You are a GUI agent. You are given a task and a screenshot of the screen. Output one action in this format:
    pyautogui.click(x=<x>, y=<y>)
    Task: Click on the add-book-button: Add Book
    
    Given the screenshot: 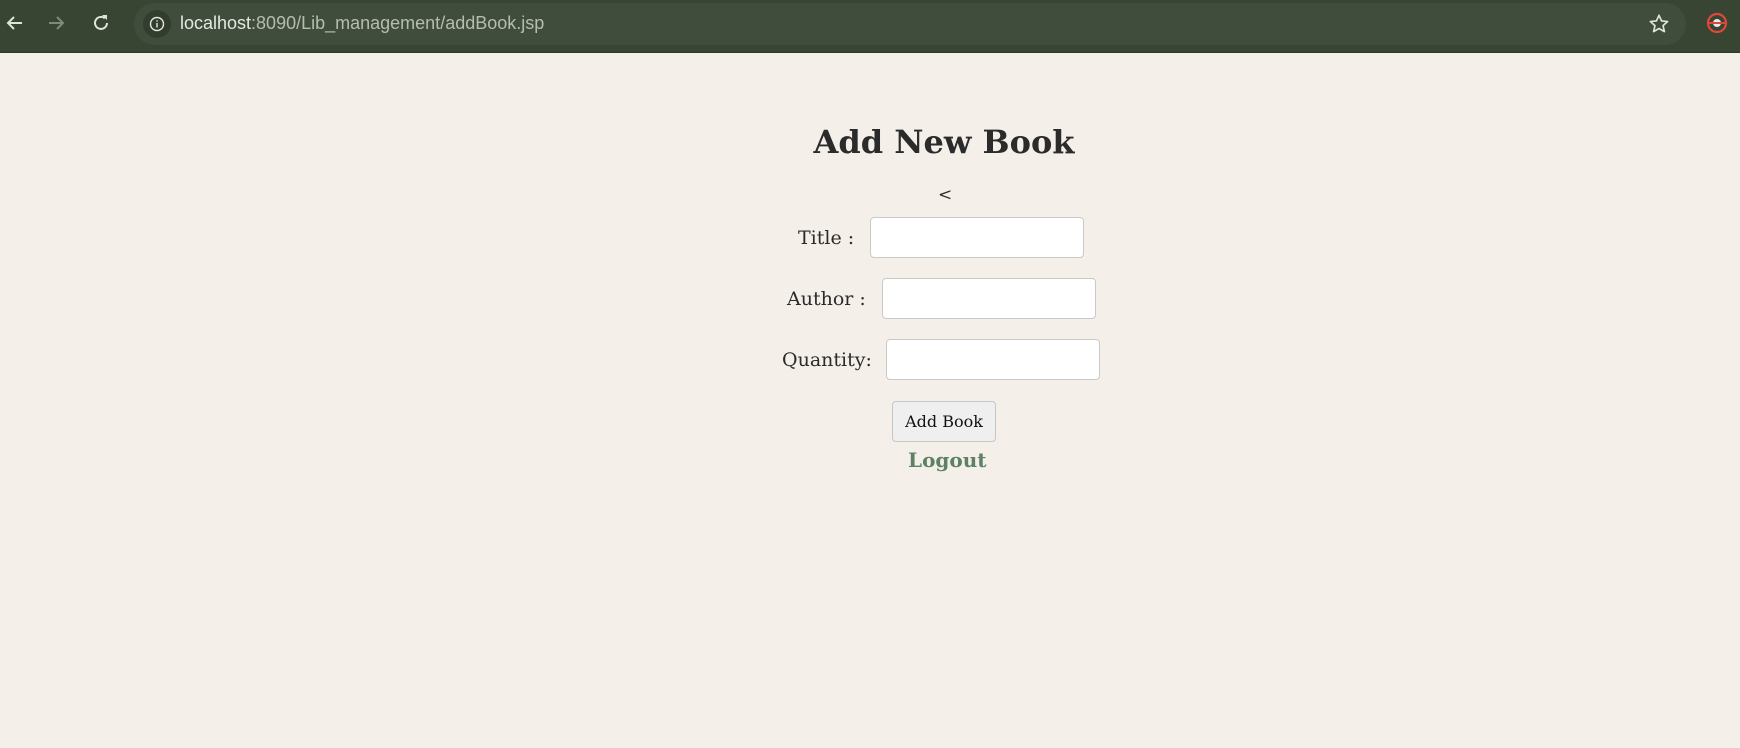 What is the action you would take?
    pyautogui.click(x=944, y=421)
    